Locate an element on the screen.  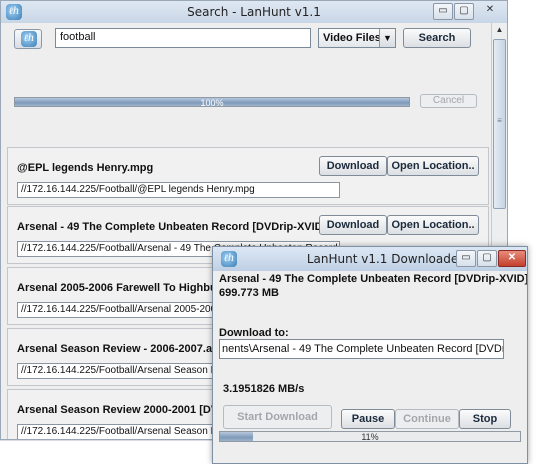
minimize-button: ▭ is located at coordinates (443, 11).